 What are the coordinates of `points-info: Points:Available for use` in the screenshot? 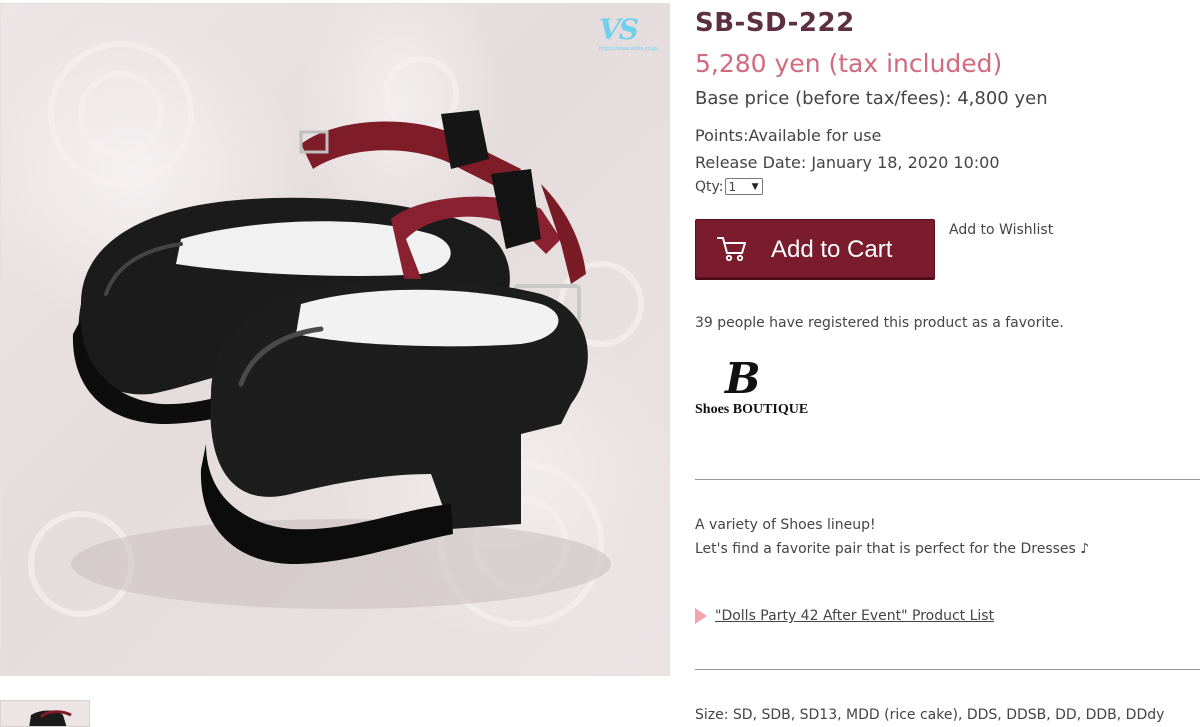 It's located at (788, 135).